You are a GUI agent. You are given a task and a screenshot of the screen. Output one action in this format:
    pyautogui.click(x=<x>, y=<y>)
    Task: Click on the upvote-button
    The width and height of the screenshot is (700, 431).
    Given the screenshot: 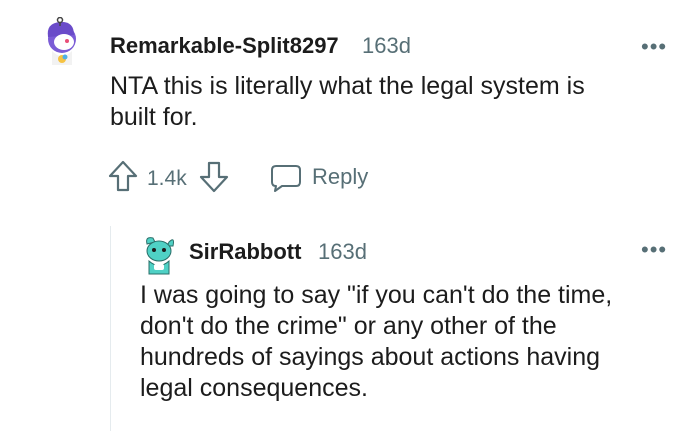 What is the action you would take?
    pyautogui.click(x=123, y=178)
    